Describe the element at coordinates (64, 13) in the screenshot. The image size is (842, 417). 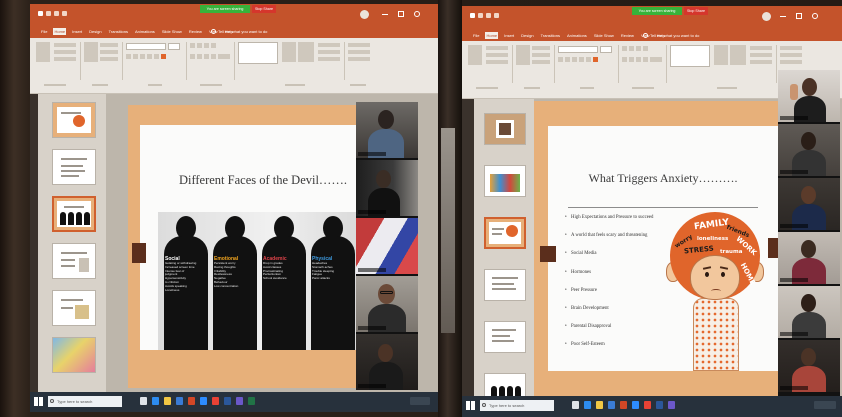
I see `redo-icon` at that location.